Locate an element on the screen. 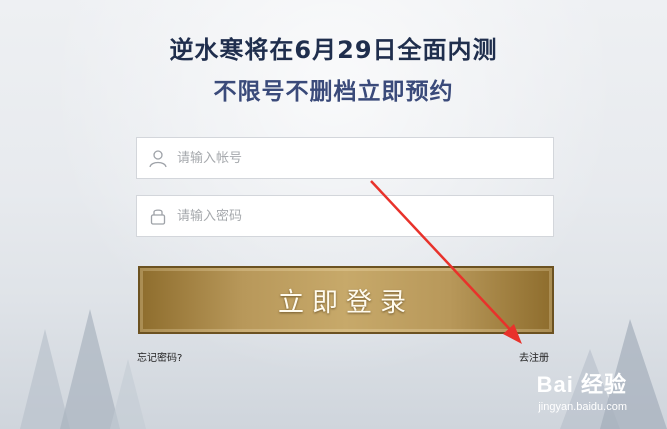 This screenshot has height=429, width=667. register-link: 去注册 is located at coordinates (534, 356).